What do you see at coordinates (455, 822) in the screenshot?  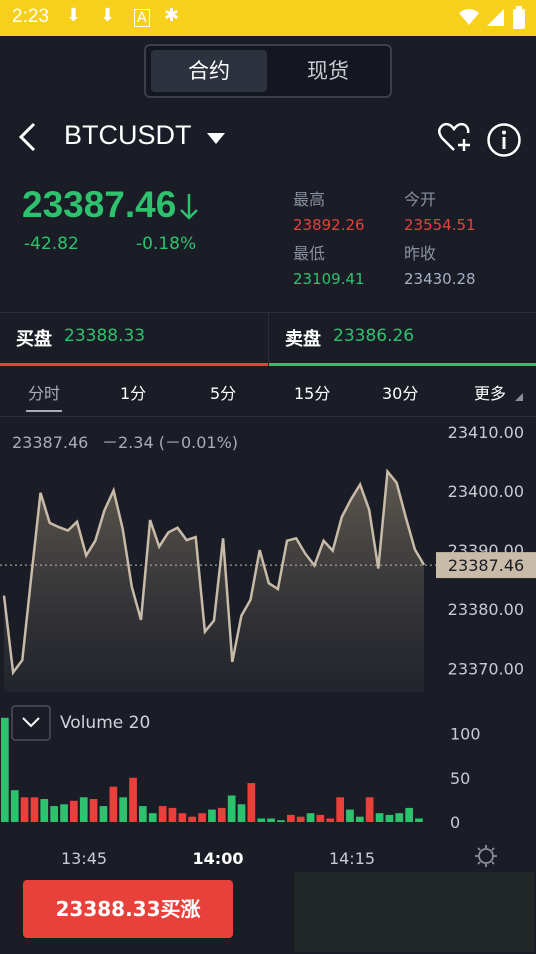 I see `volume-axis-tick: 0` at bounding box center [455, 822].